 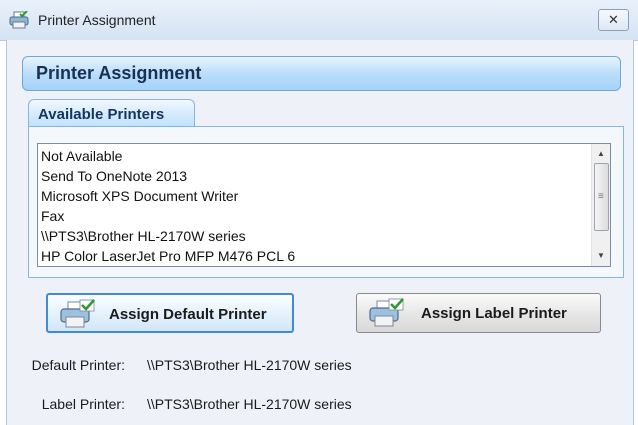 What do you see at coordinates (119, 73) in the screenshot?
I see `page-title: Printer Assignment` at bounding box center [119, 73].